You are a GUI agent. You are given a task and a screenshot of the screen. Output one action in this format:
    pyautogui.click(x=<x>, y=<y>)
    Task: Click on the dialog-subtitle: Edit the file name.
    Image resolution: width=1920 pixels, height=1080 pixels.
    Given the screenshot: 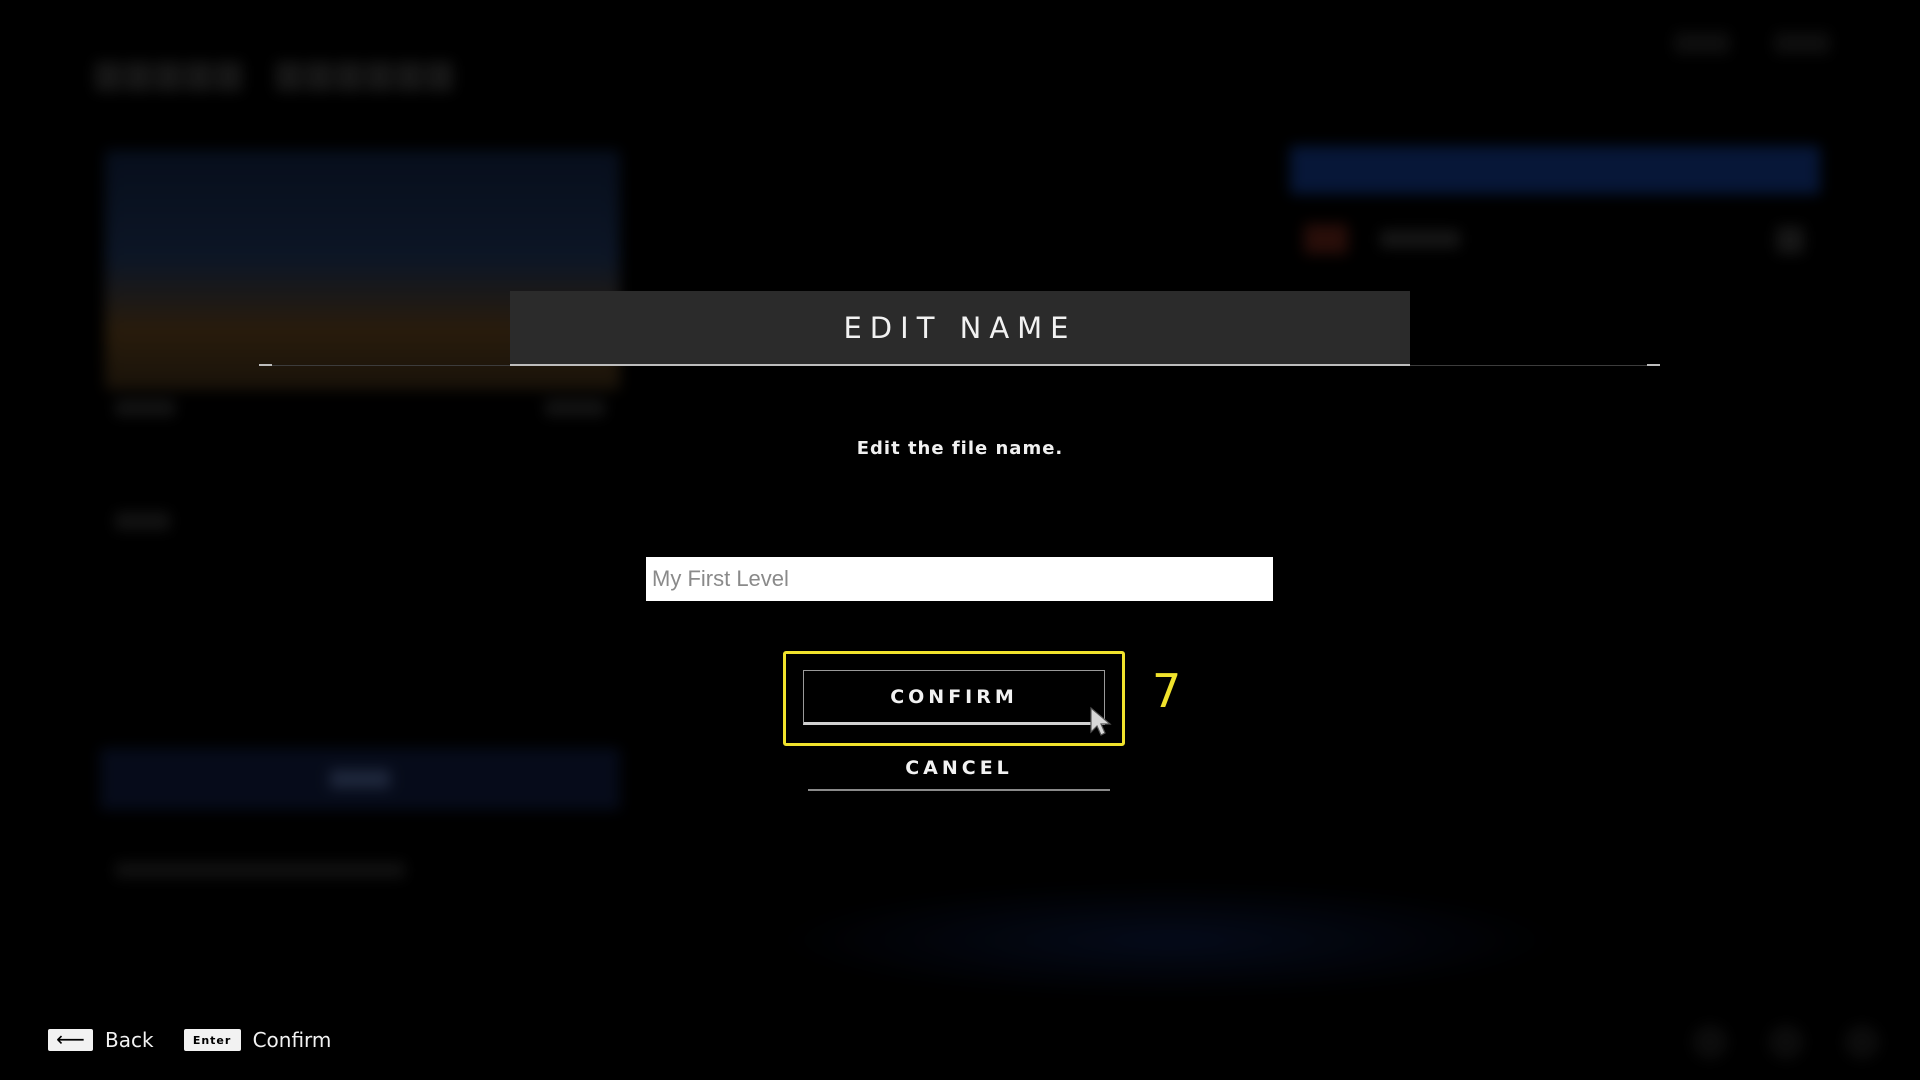 What is the action you would take?
    pyautogui.click(x=960, y=448)
    